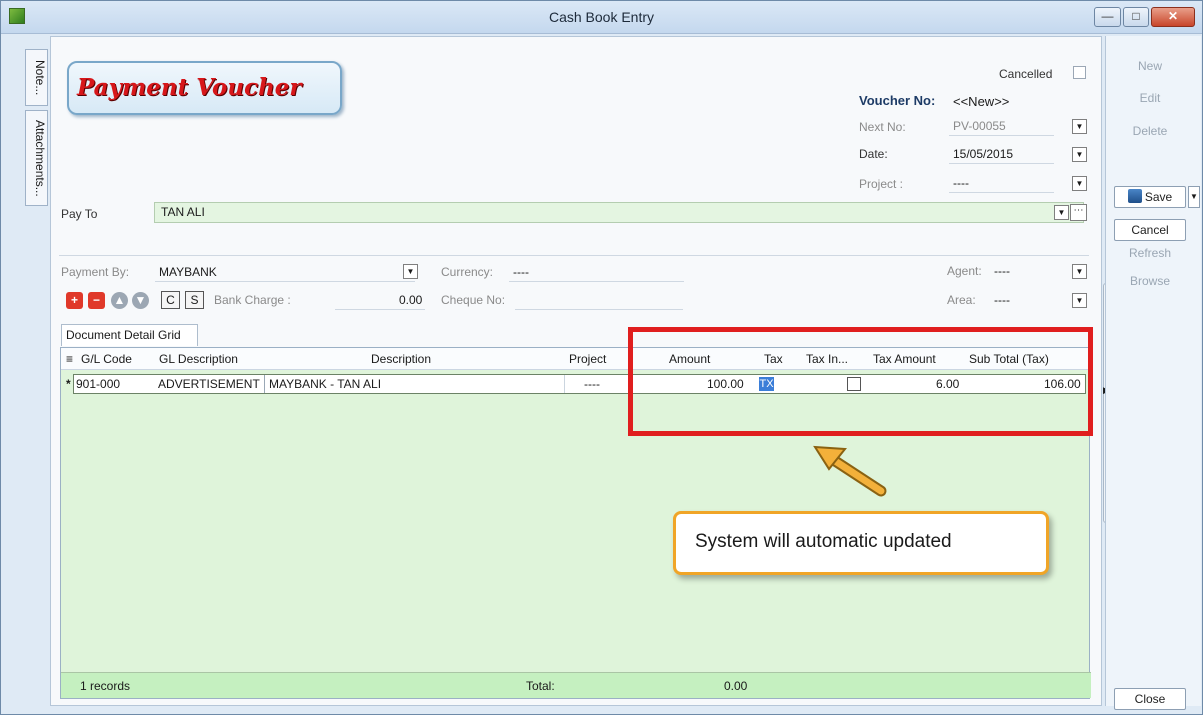 The height and width of the screenshot is (715, 1203). What do you see at coordinates (1150, 132) in the screenshot?
I see `delete-button: Delete` at bounding box center [1150, 132].